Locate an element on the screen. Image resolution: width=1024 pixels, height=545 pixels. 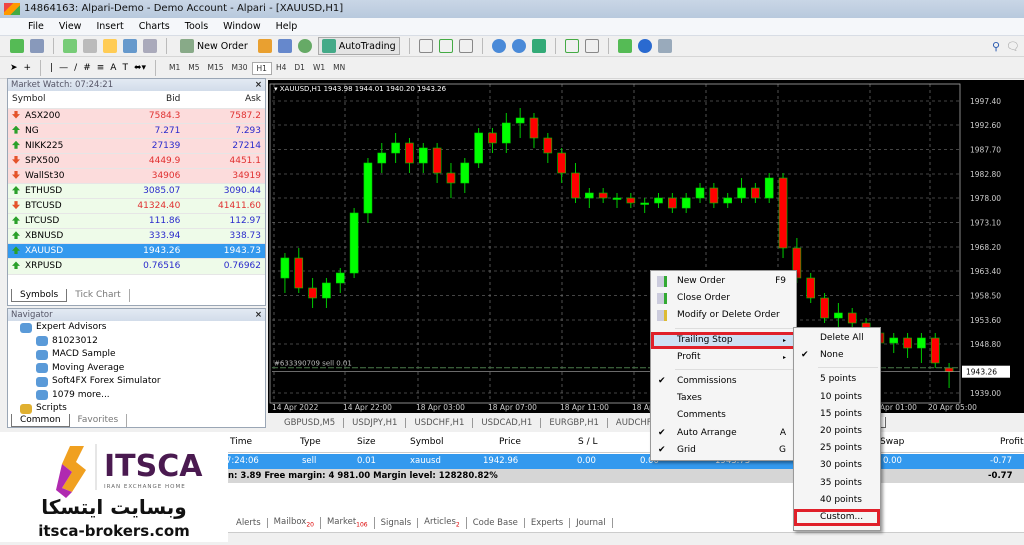
timeframe-m5: M5 is located at coordinates (193, 68).